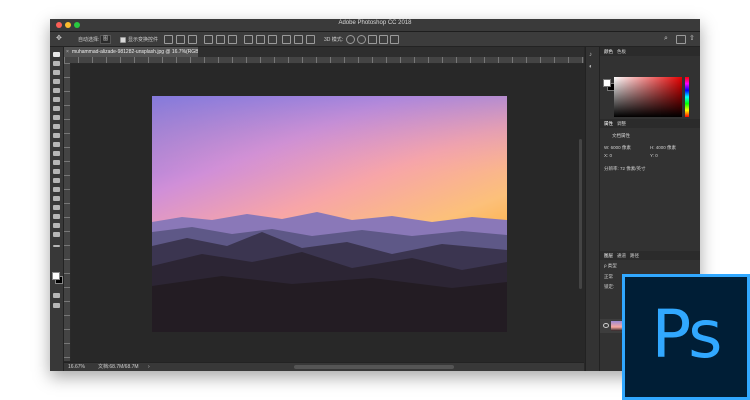 The height and width of the screenshot is (400, 750). Describe the element at coordinates (621, 135) in the screenshot. I see `properties-title: 文档属性` at that location.